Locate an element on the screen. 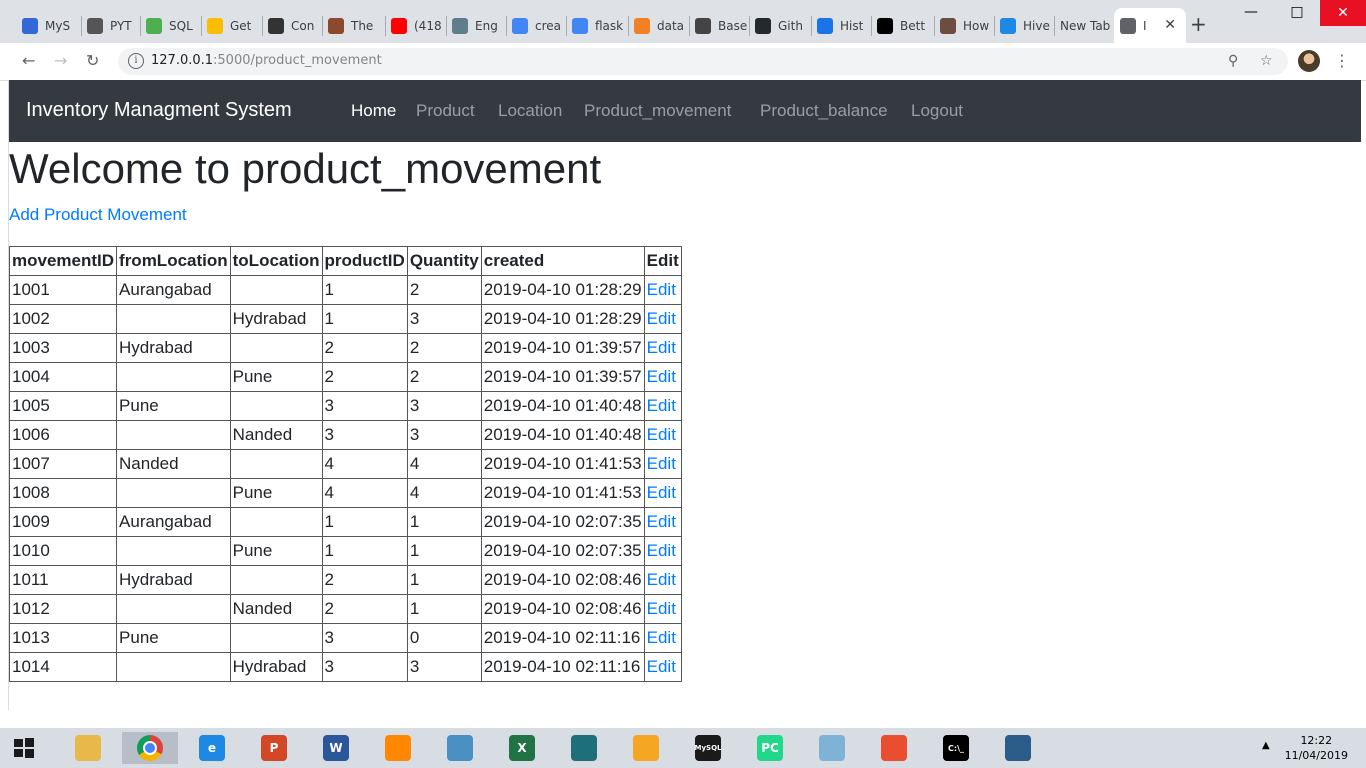 Image resolution: width=1366 pixels, height=768 pixels. browser-tab: MyS is located at coordinates (48, 25).